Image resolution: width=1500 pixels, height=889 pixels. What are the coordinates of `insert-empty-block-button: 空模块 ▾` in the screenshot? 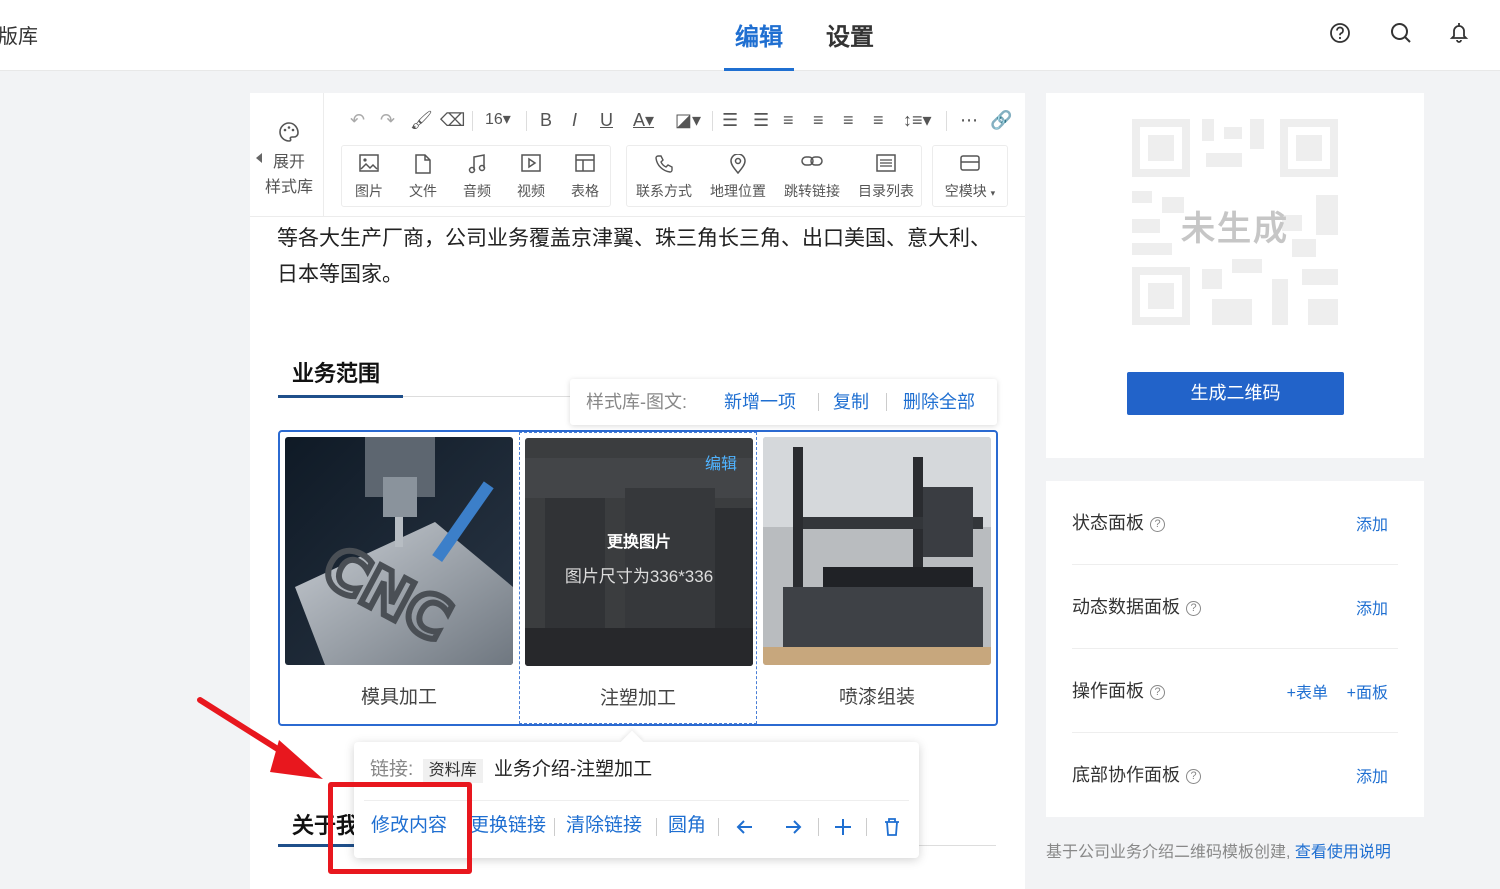 It's located at (970, 176).